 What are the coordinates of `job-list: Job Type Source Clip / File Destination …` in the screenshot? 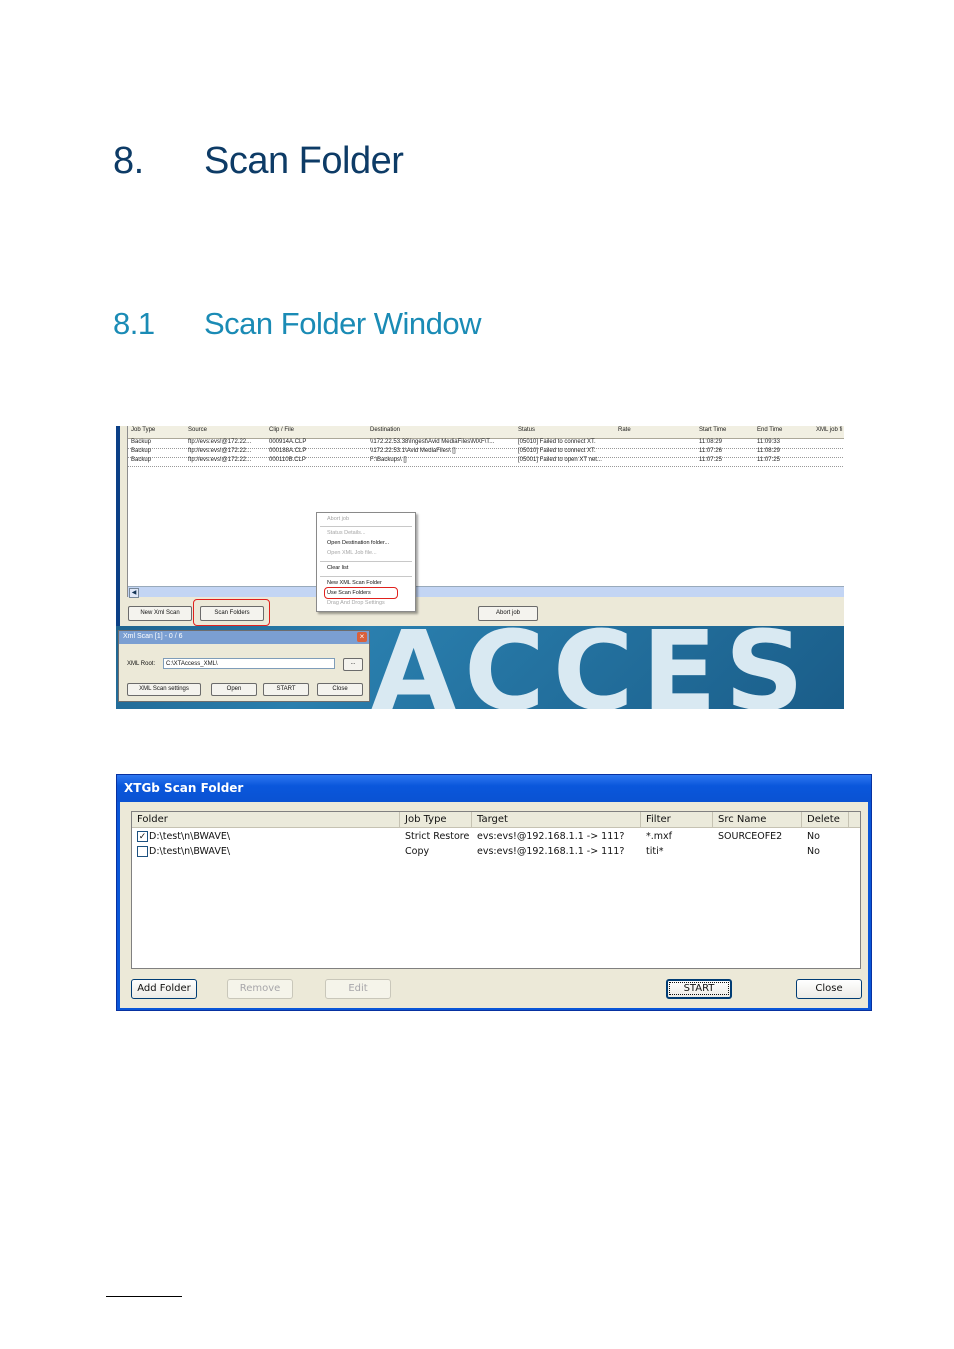 It's located at (485, 512).